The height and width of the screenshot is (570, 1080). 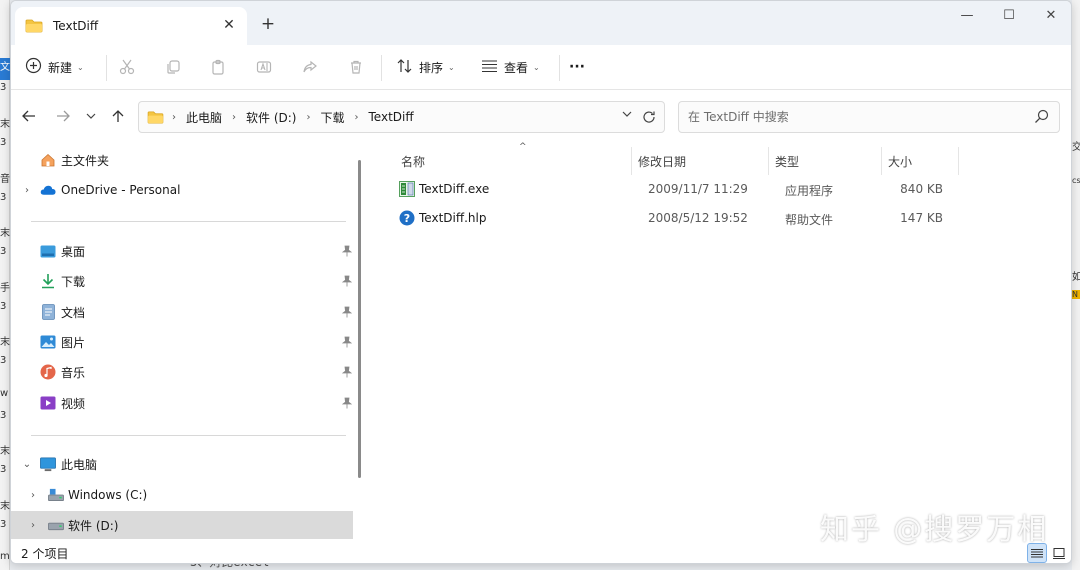 What do you see at coordinates (1059, 553) in the screenshot?
I see `large-icons-view-icon` at bounding box center [1059, 553].